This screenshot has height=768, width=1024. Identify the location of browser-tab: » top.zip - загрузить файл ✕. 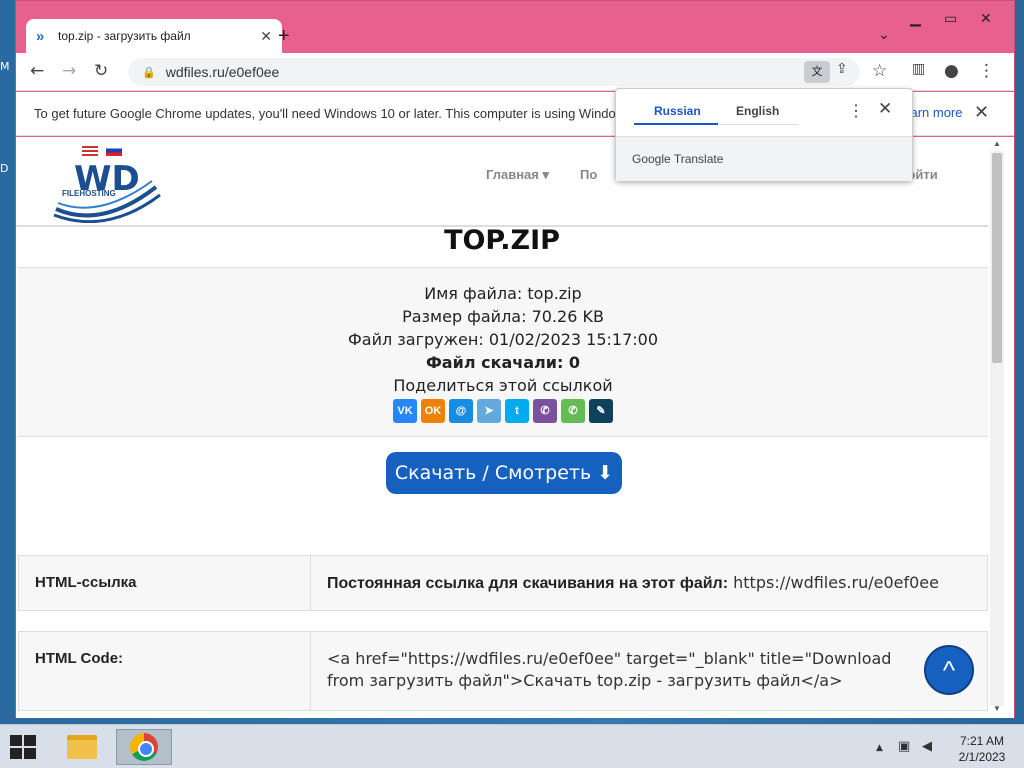
(154, 36).